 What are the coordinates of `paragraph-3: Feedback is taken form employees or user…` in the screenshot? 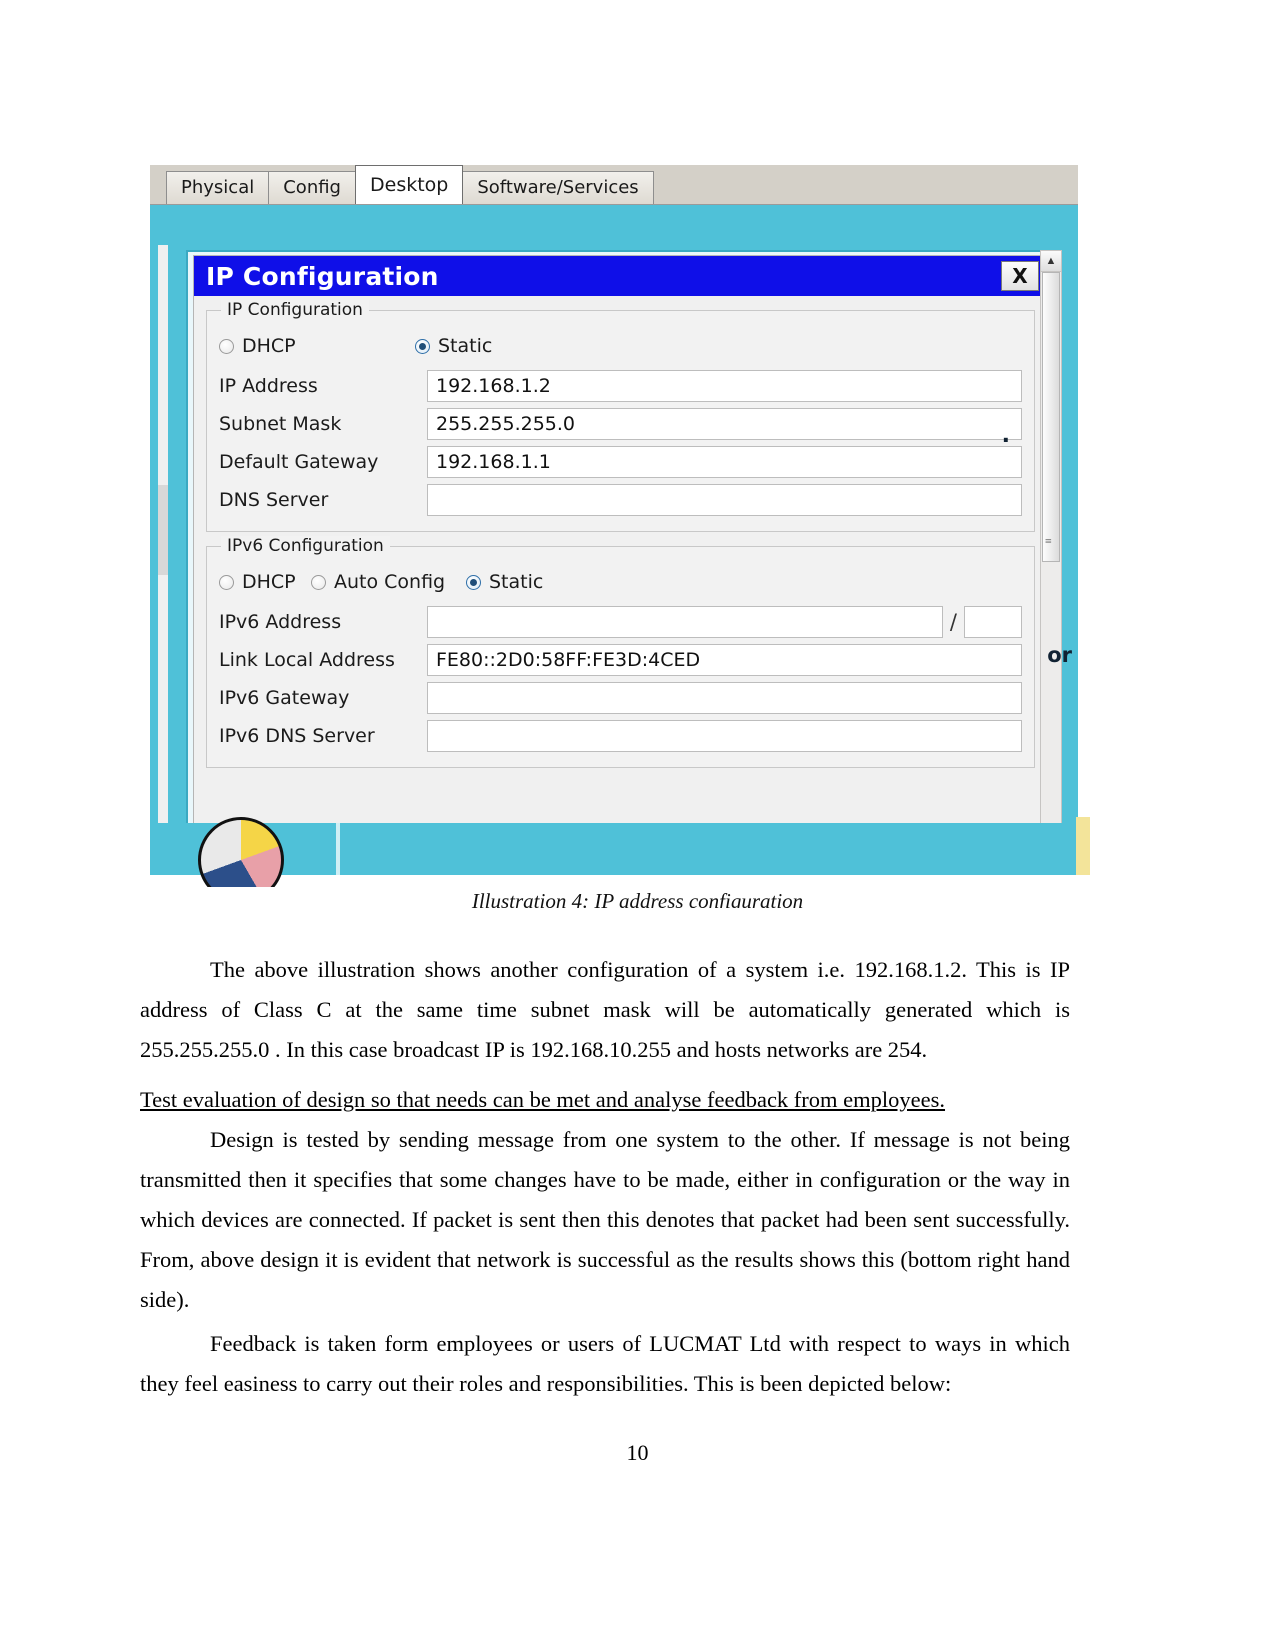 It's located at (605, 1363).